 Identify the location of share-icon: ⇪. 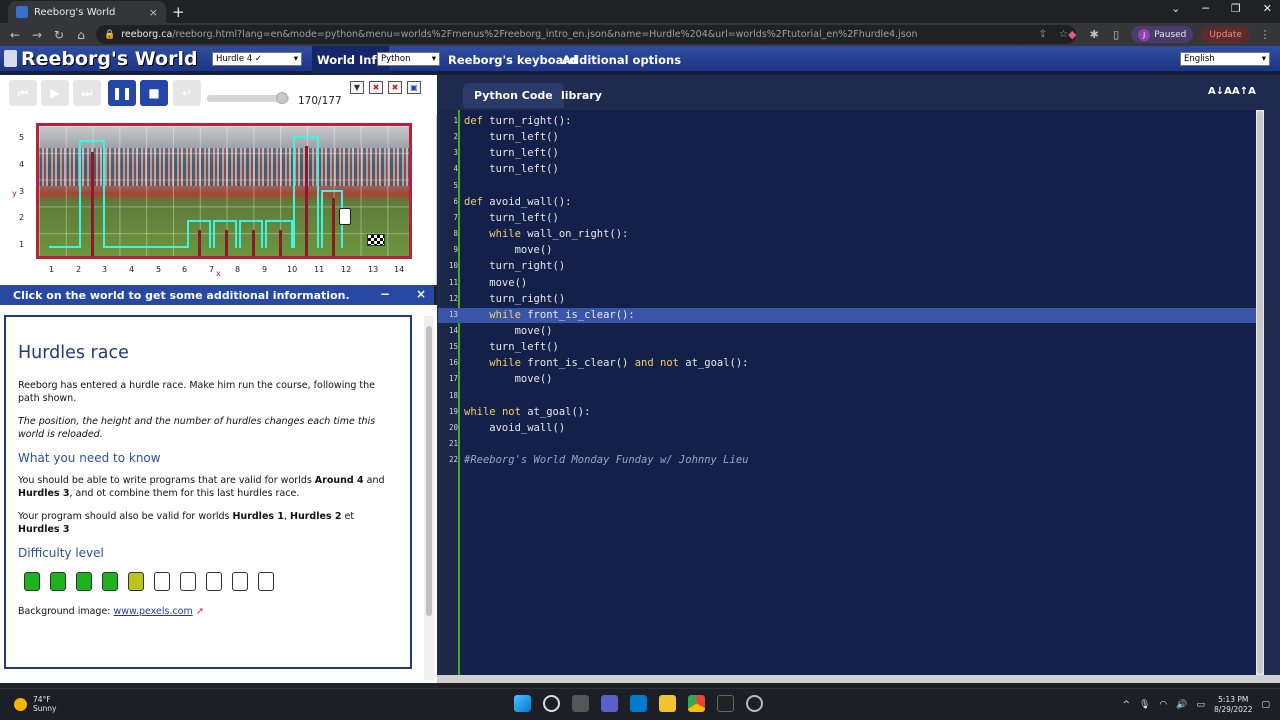
(1043, 34).